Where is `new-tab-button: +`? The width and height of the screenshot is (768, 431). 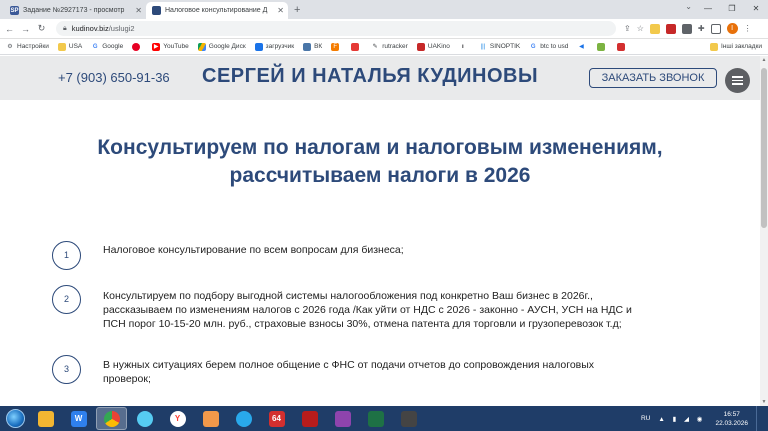 new-tab-button: + is located at coordinates (297, 10).